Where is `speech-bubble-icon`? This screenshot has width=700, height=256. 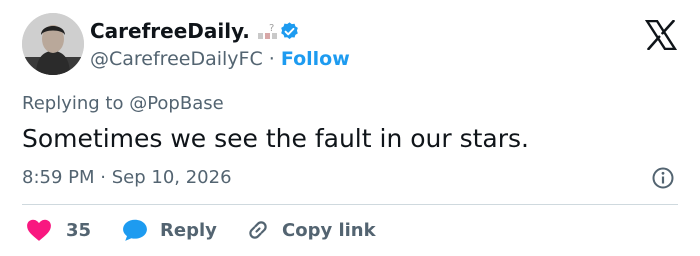 speech-bubble-icon is located at coordinates (135, 230).